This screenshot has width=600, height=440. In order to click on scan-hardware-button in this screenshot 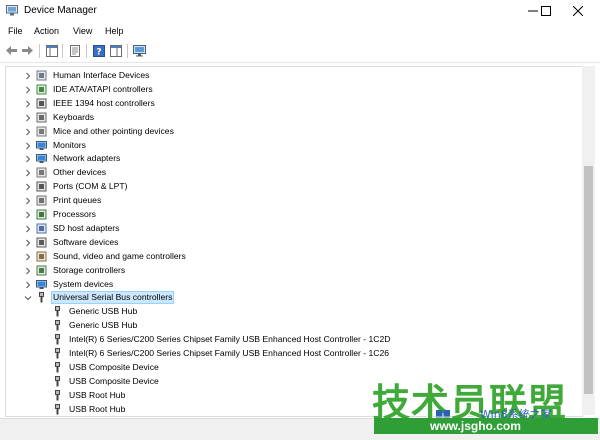, I will do `click(139, 50)`.